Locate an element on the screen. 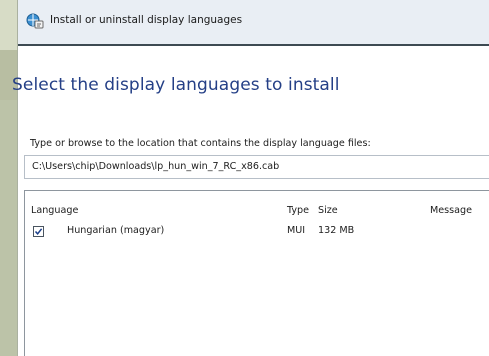 Image resolution: width=489 pixels, height=356 pixels. column-header-type: Type is located at coordinates (298, 210).